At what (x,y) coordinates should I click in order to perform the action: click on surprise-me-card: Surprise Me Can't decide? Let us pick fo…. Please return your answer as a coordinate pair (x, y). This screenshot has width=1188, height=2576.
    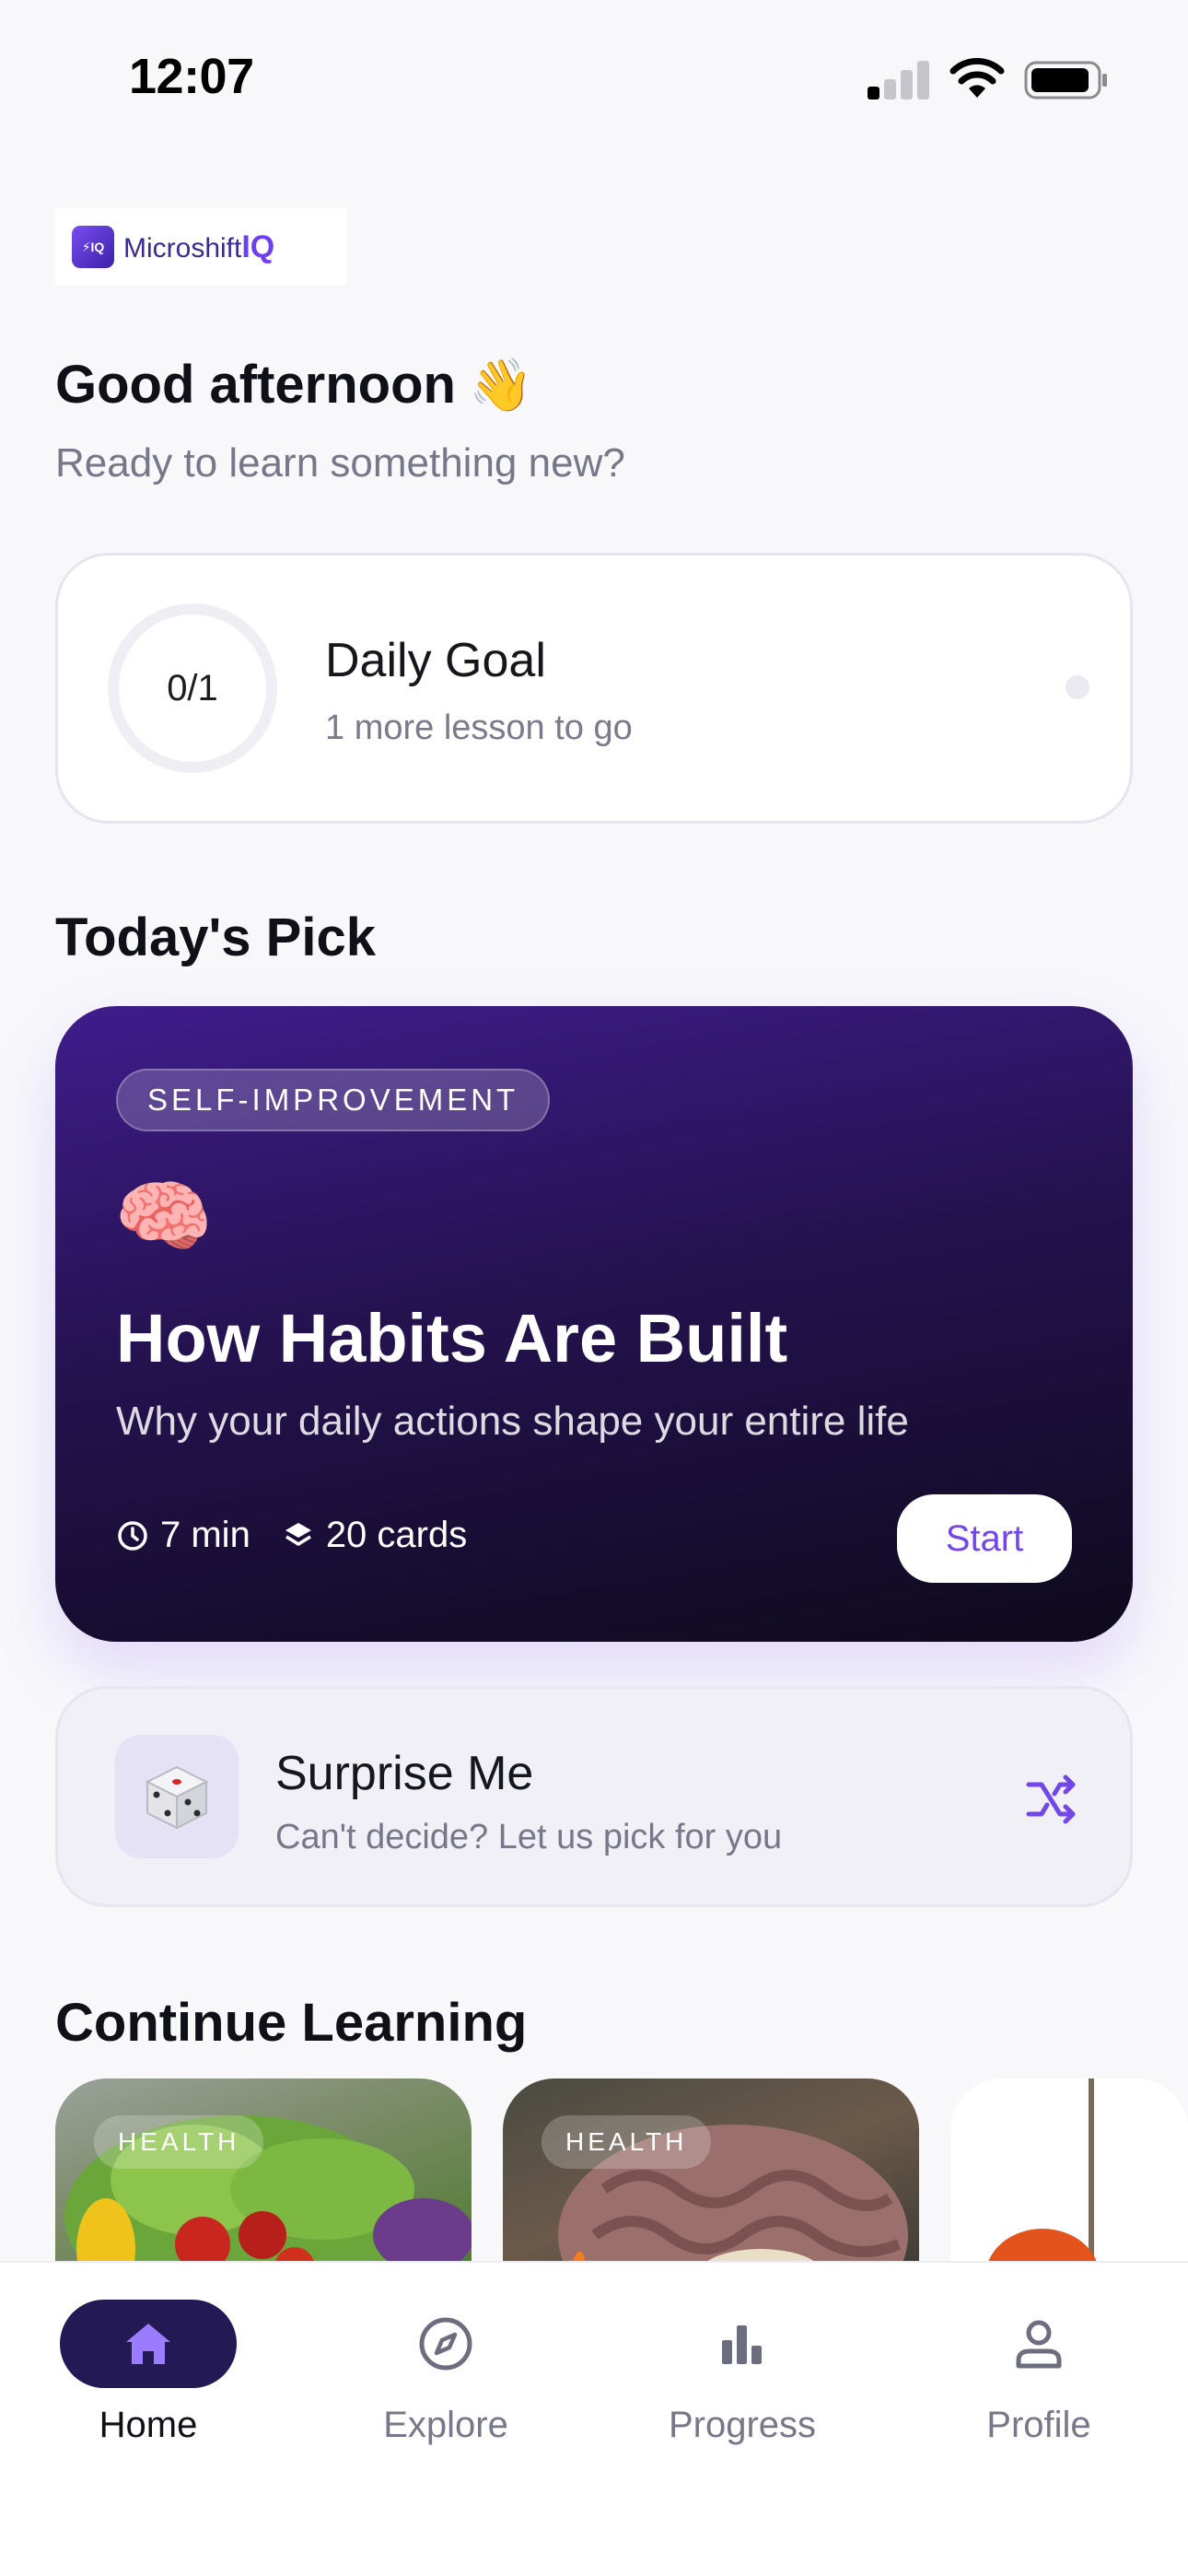
    Looking at the image, I should click on (594, 1796).